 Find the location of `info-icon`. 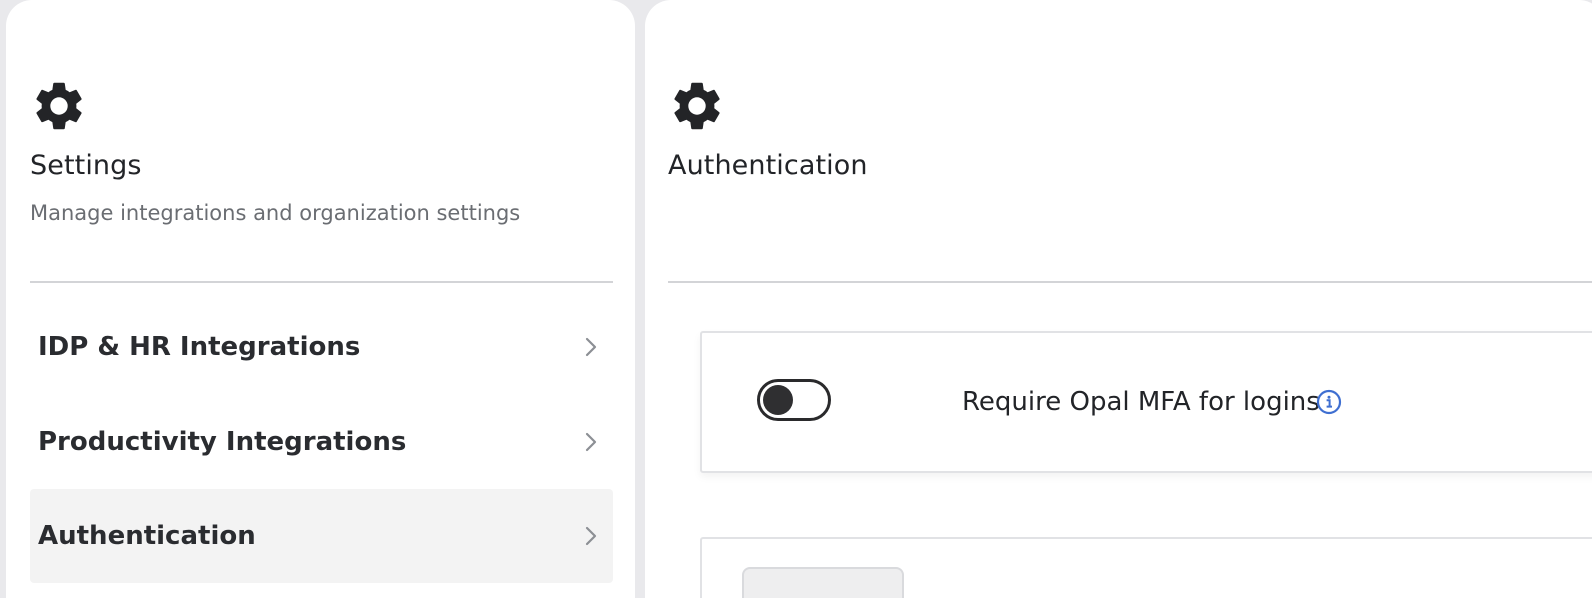

info-icon is located at coordinates (1329, 402).